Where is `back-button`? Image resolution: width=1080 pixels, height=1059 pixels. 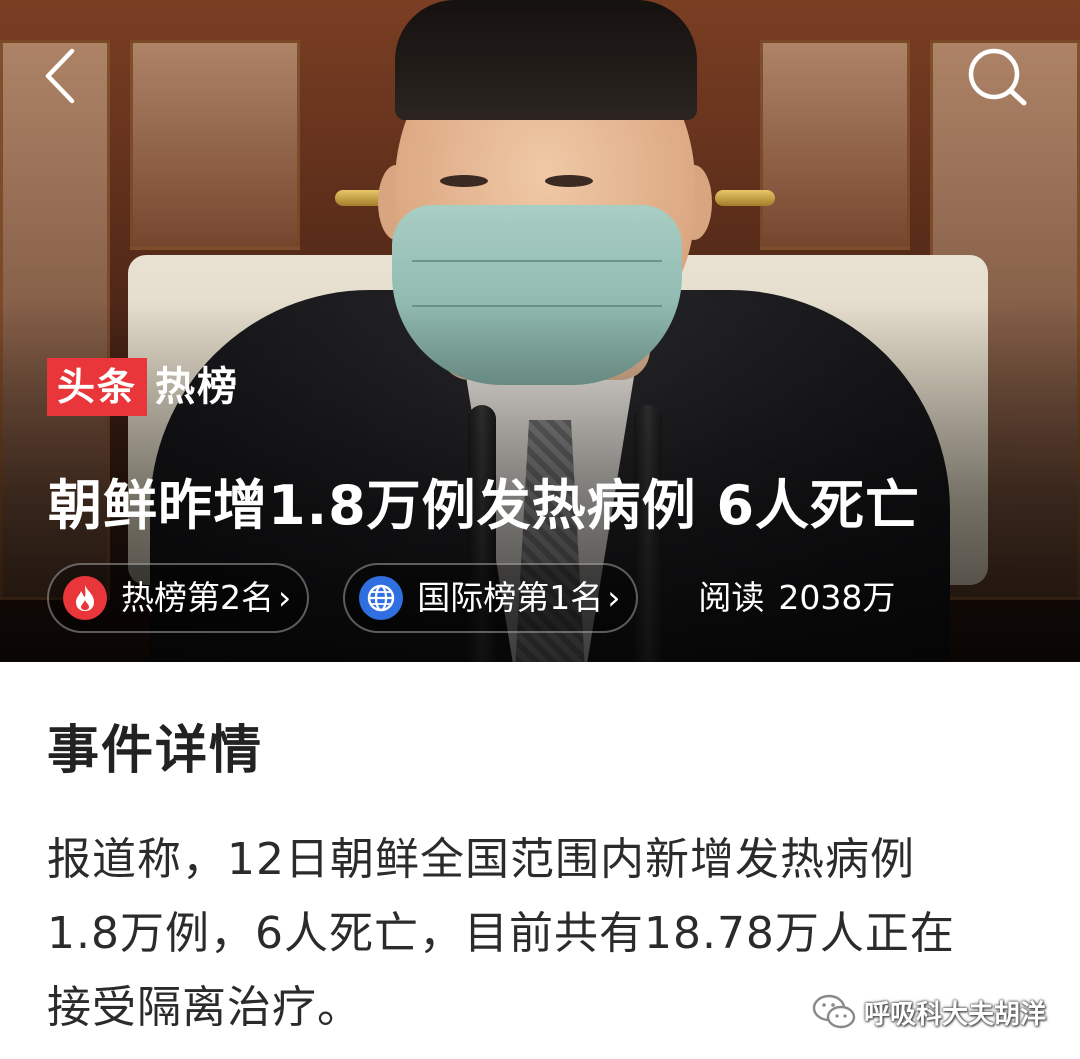
back-button is located at coordinates (64, 75).